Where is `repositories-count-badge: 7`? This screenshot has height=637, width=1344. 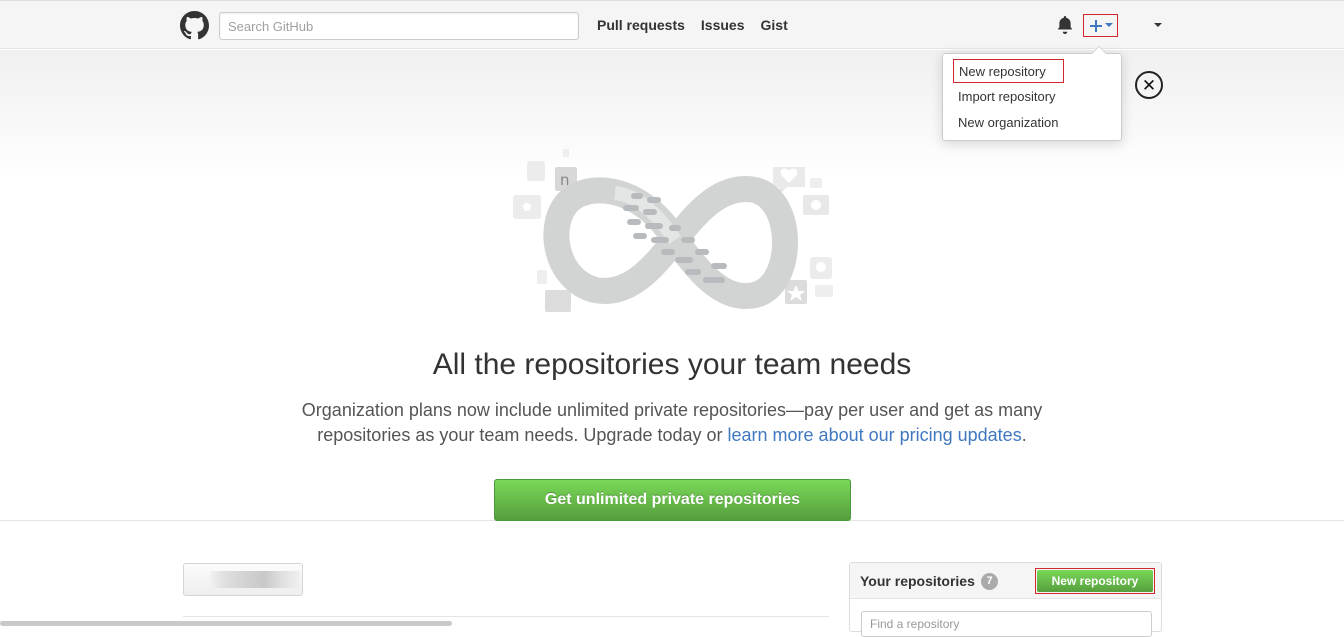
repositories-count-badge: 7 is located at coordinates (989, 581).